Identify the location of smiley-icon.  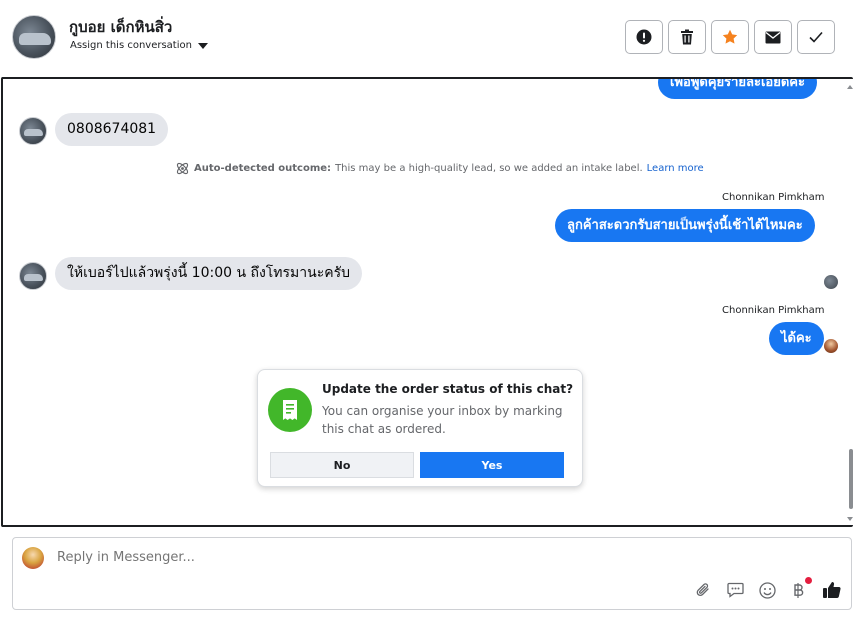
(767, 590).